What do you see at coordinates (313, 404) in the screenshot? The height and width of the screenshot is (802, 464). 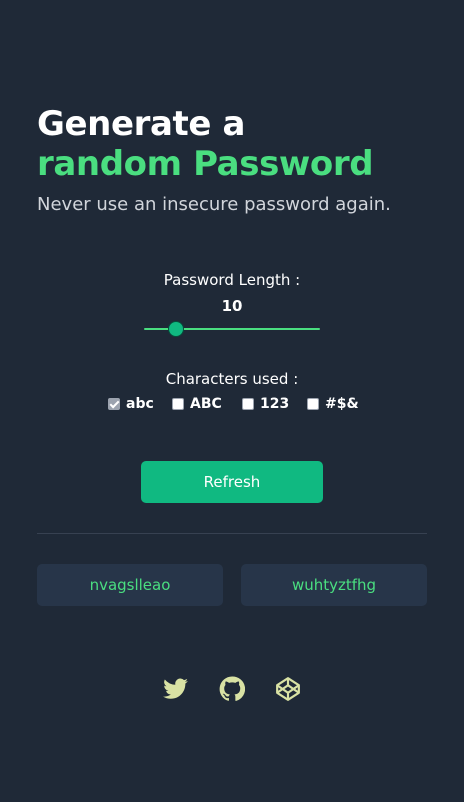 I see `symbols-checkbox` at bounding box center [313, 404].